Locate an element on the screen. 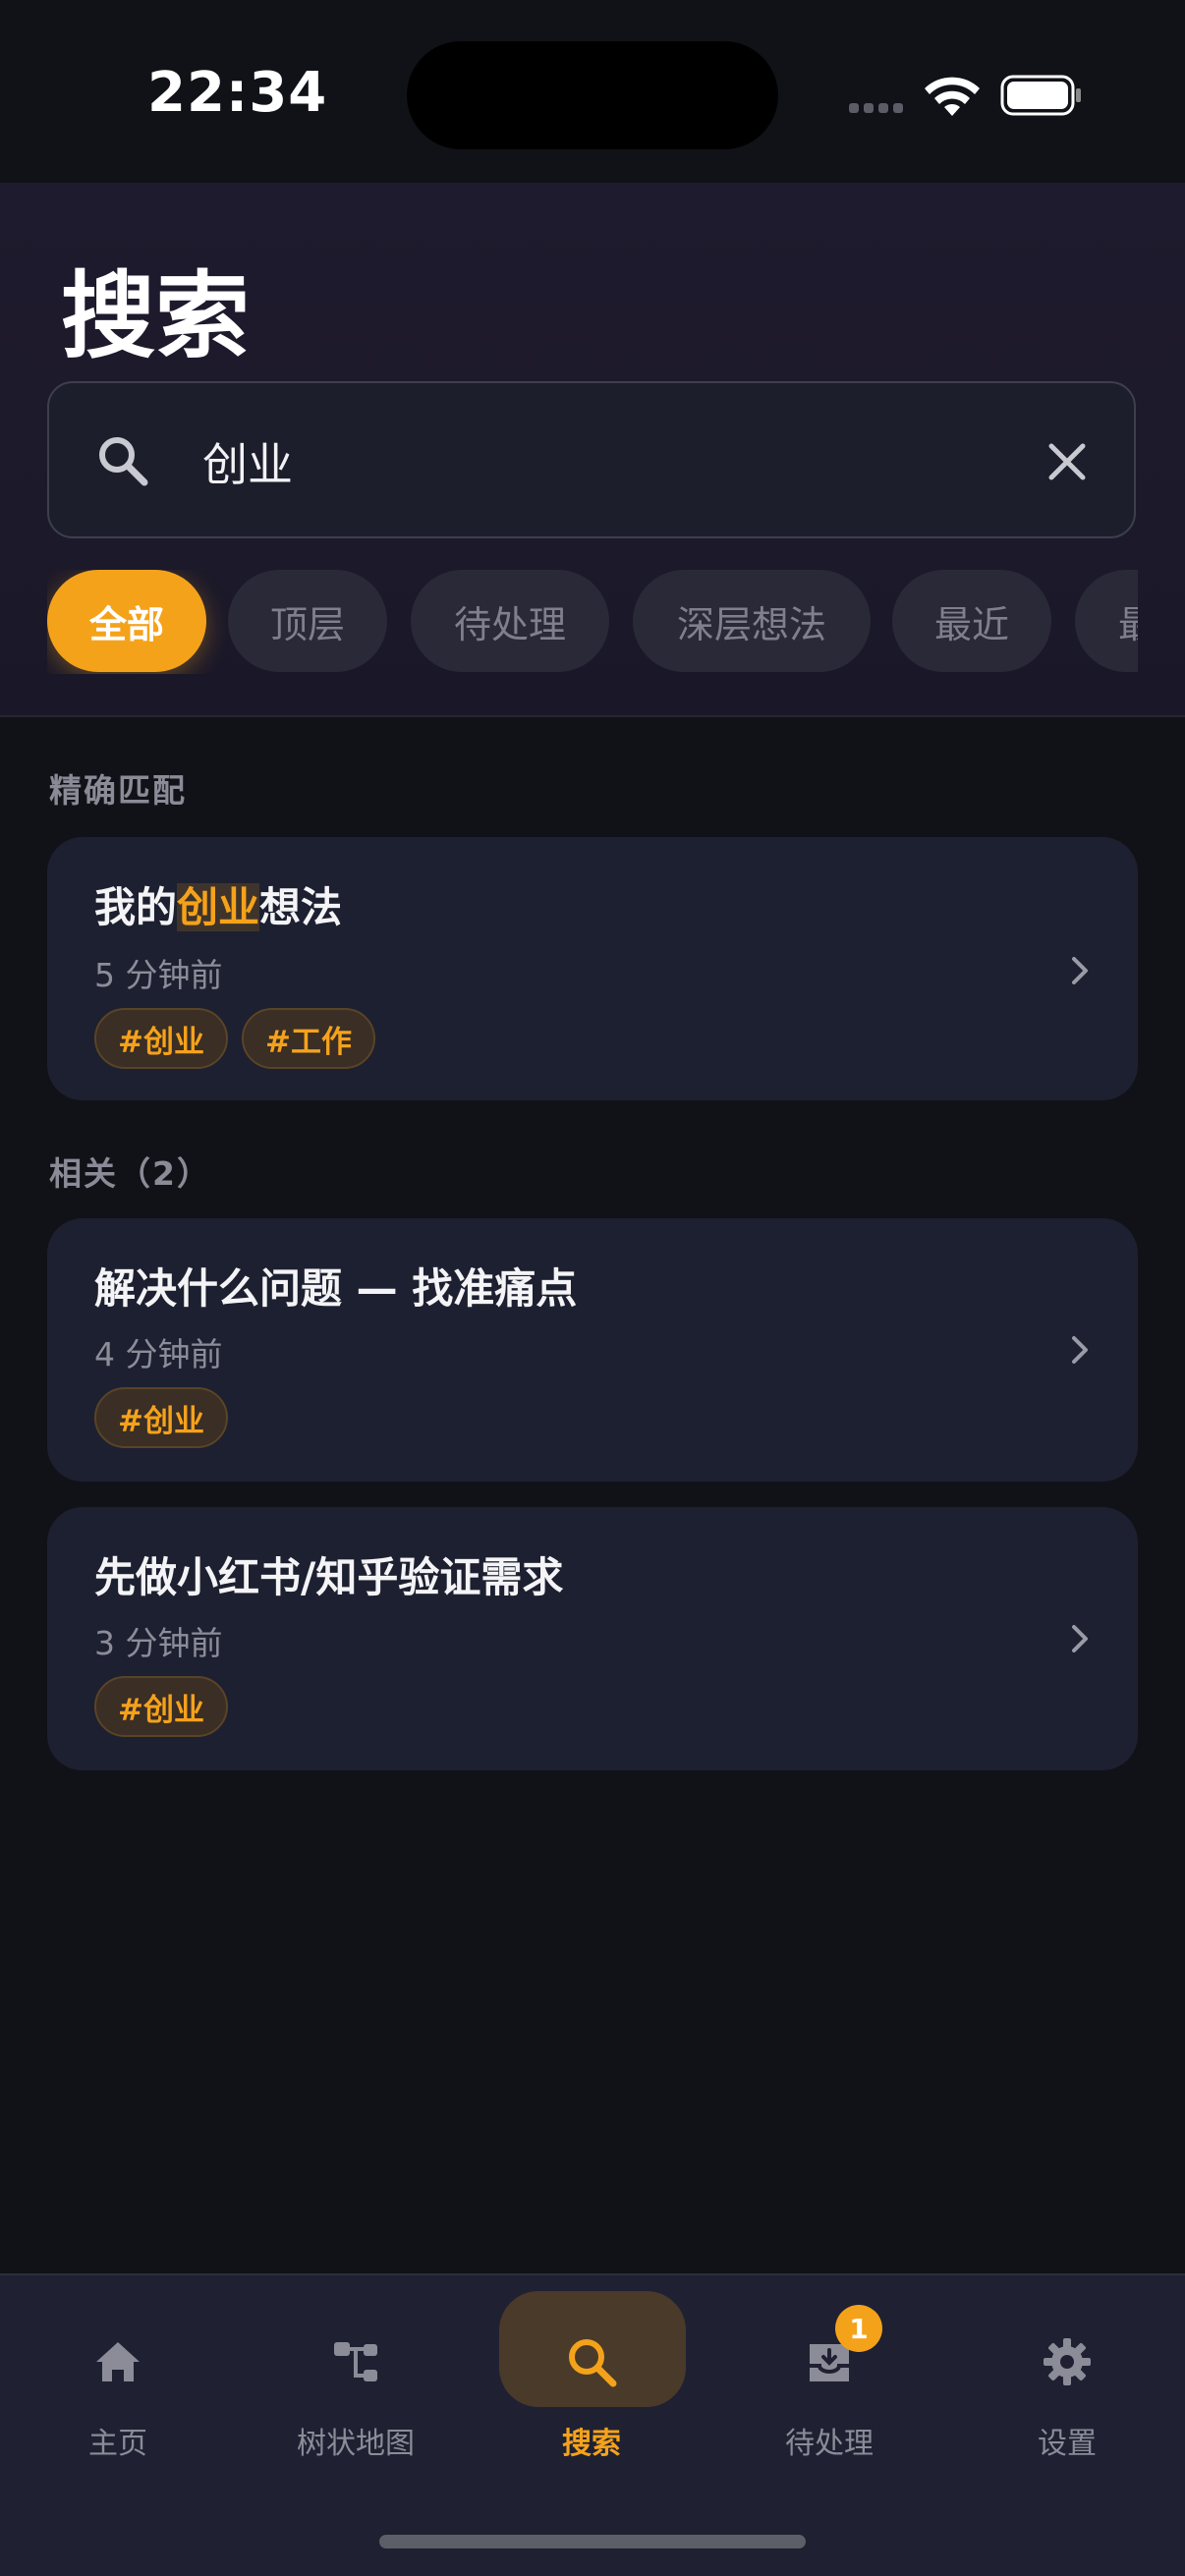 This screenshot has height=2576, width=1185. related-result-card: 解决什么问题 — 找准痛点 4 分钟前 #创业 is located at coordinates (592, 1350).